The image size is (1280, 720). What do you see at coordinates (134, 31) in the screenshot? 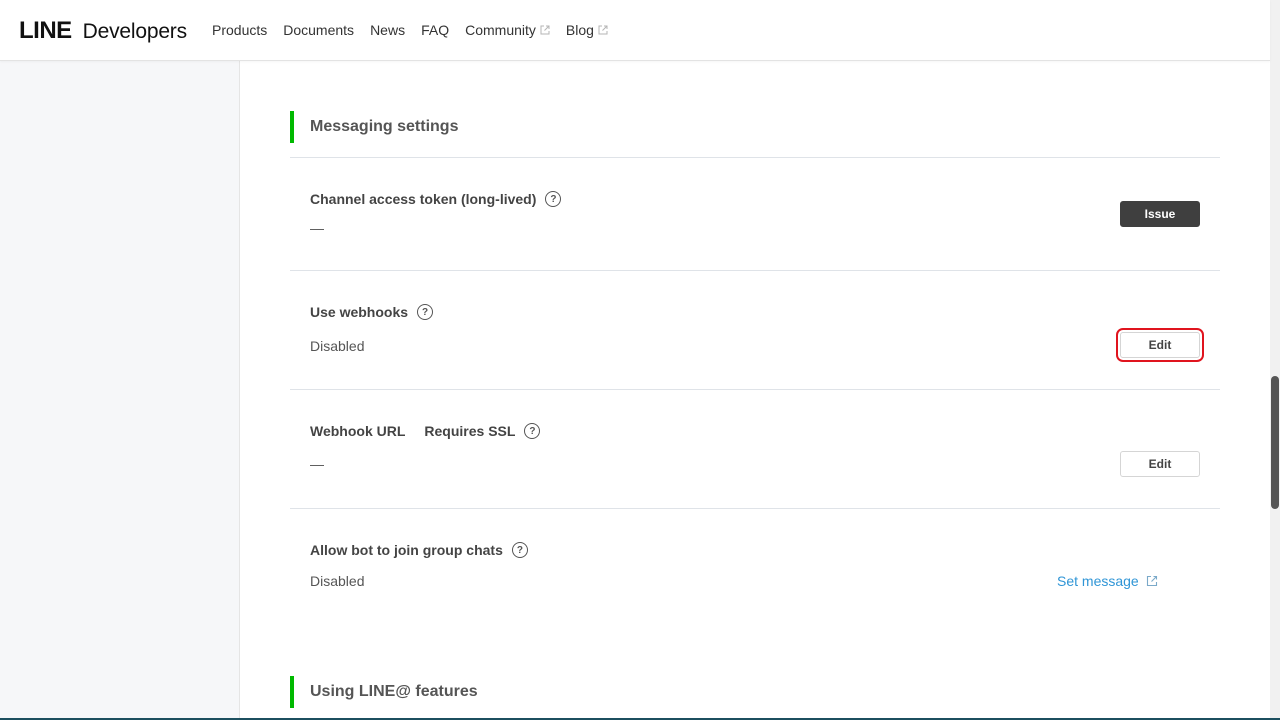
I see `logo-product: Developers` at bounding box center [134, 31].